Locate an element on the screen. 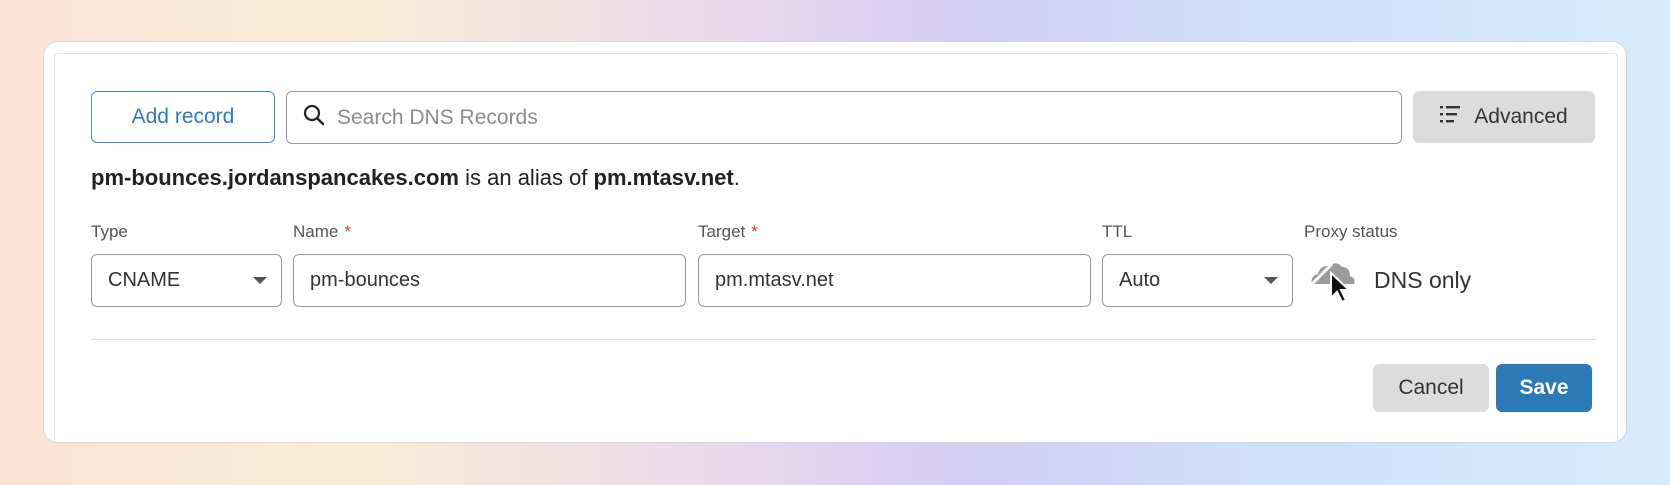  advanced-button: Advanced is located at coordinates (1504, 117).